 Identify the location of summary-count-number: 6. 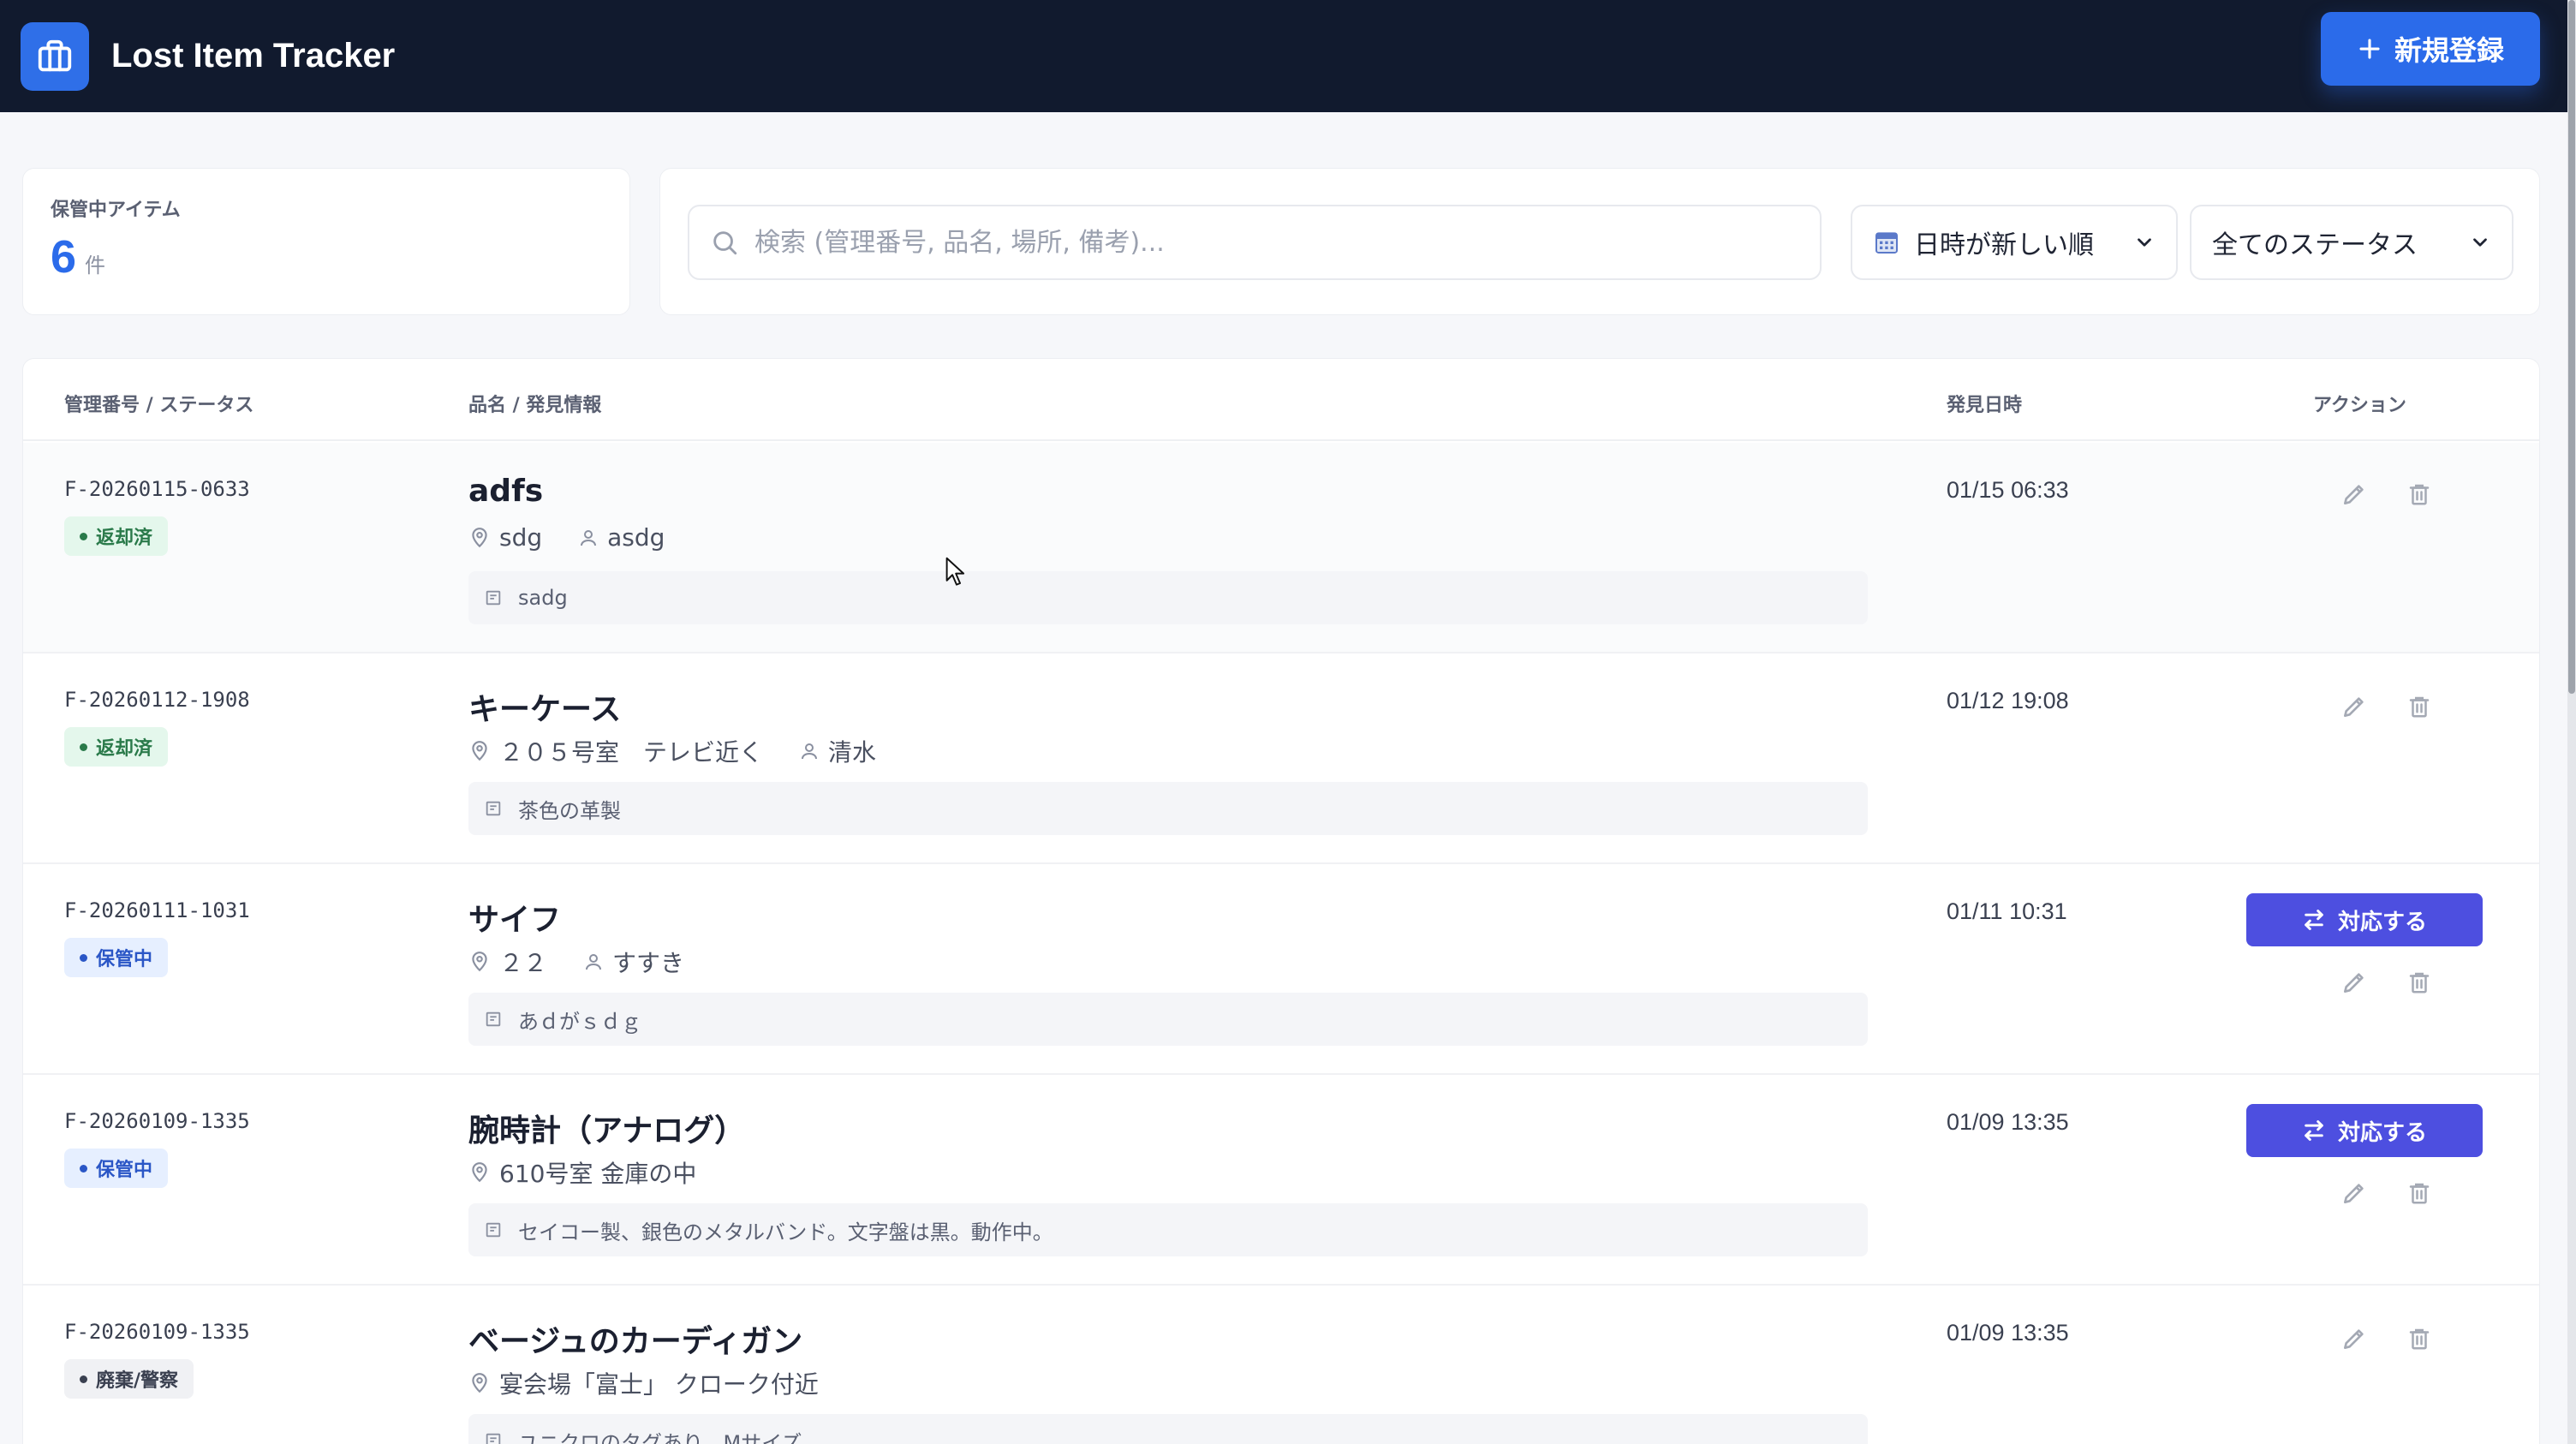
(64, 257).